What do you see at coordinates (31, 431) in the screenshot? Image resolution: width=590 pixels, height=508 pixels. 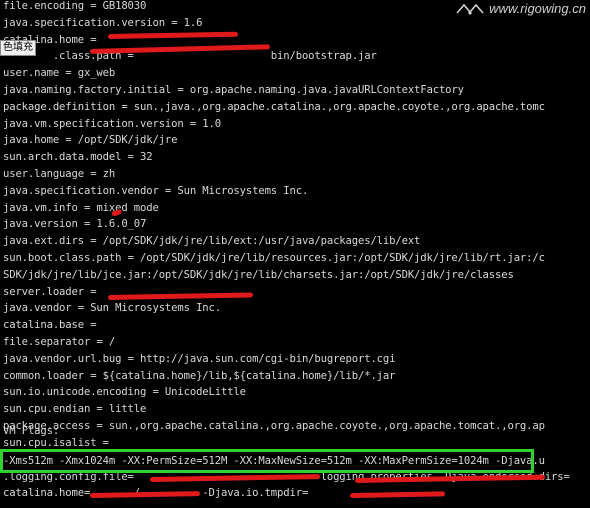 I see `vm-flags-heading: VM Flags:` at bounding box center [31, 431].